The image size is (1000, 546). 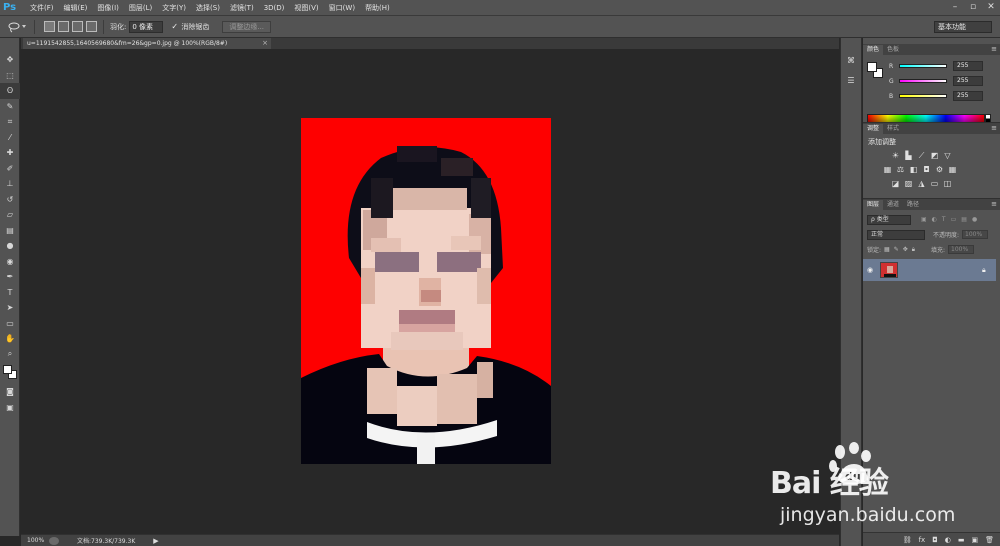 I want to click on intersect-selection-icon, so click(x=91, y=26).